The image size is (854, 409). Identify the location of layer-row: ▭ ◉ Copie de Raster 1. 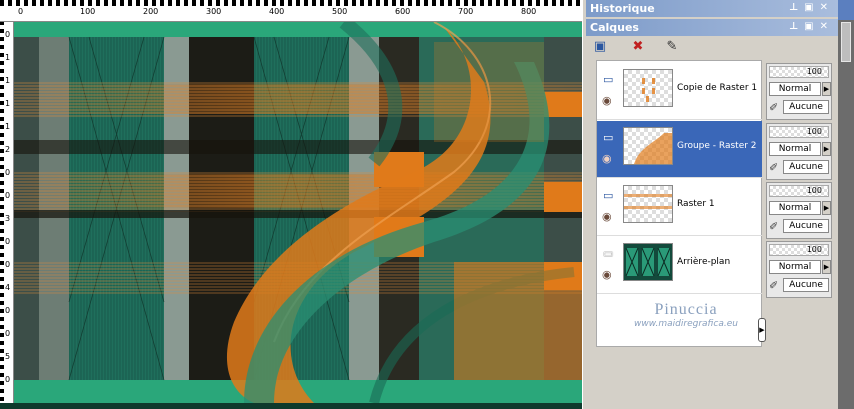
(679, 91).